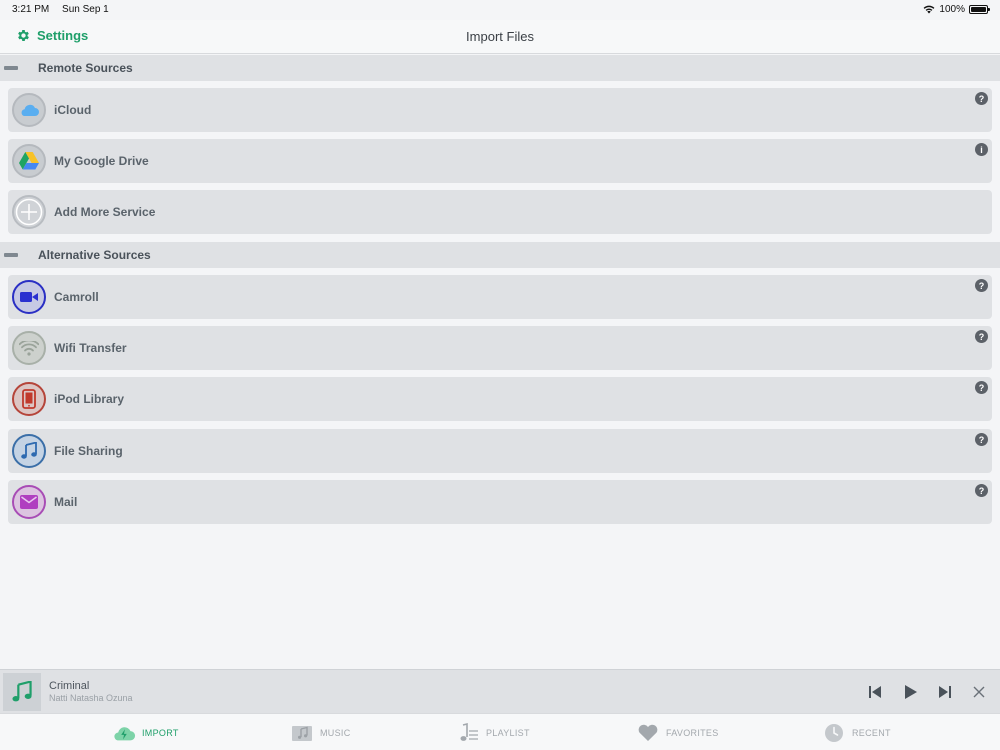  Describe the element at coordinates (500, 212) in the screenshot. I see `row-add-service: Add More Service` at that location.